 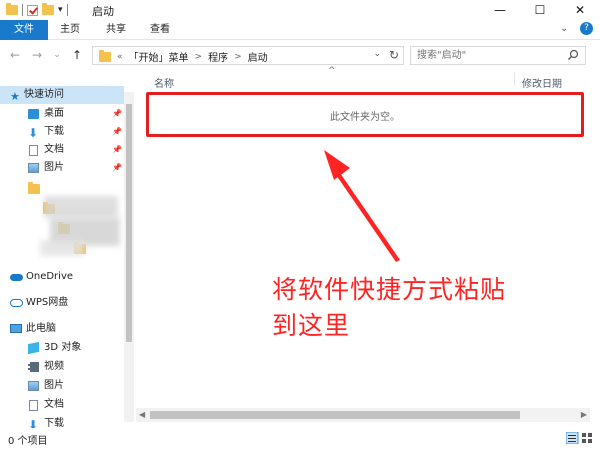 I want to click on minimize-button: —, so click(x=500, y=10).